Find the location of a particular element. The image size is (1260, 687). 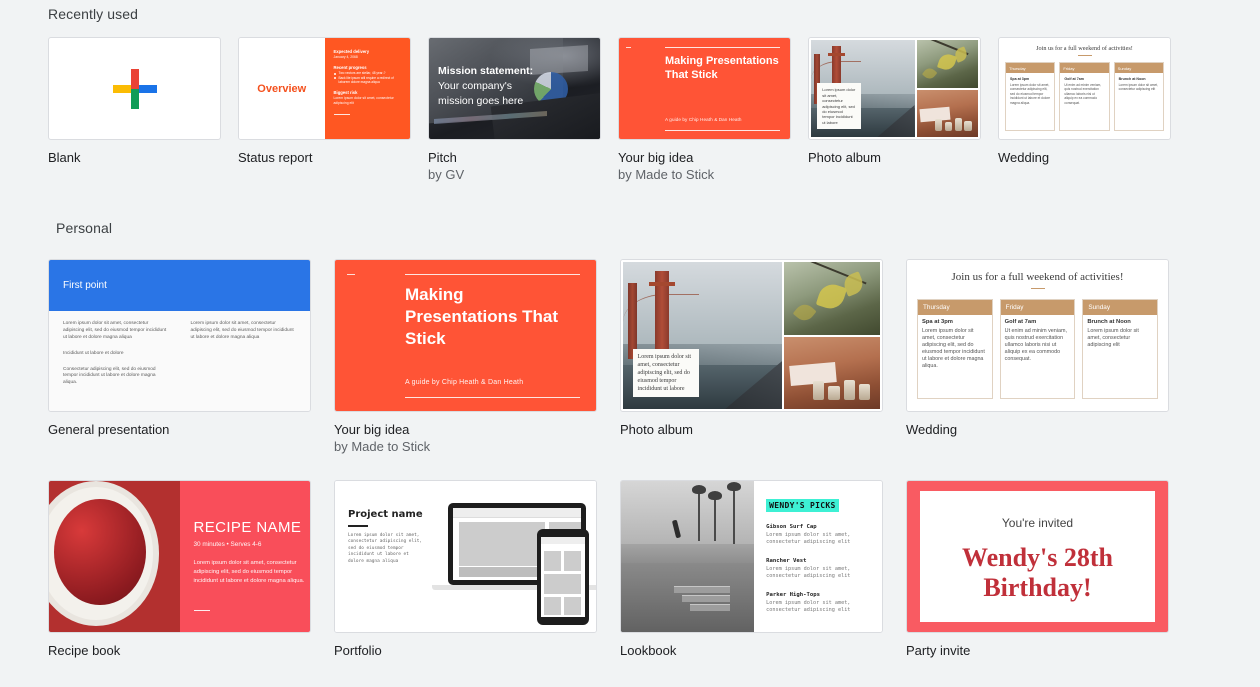

skater-photo is located at coordinates (688, 556).